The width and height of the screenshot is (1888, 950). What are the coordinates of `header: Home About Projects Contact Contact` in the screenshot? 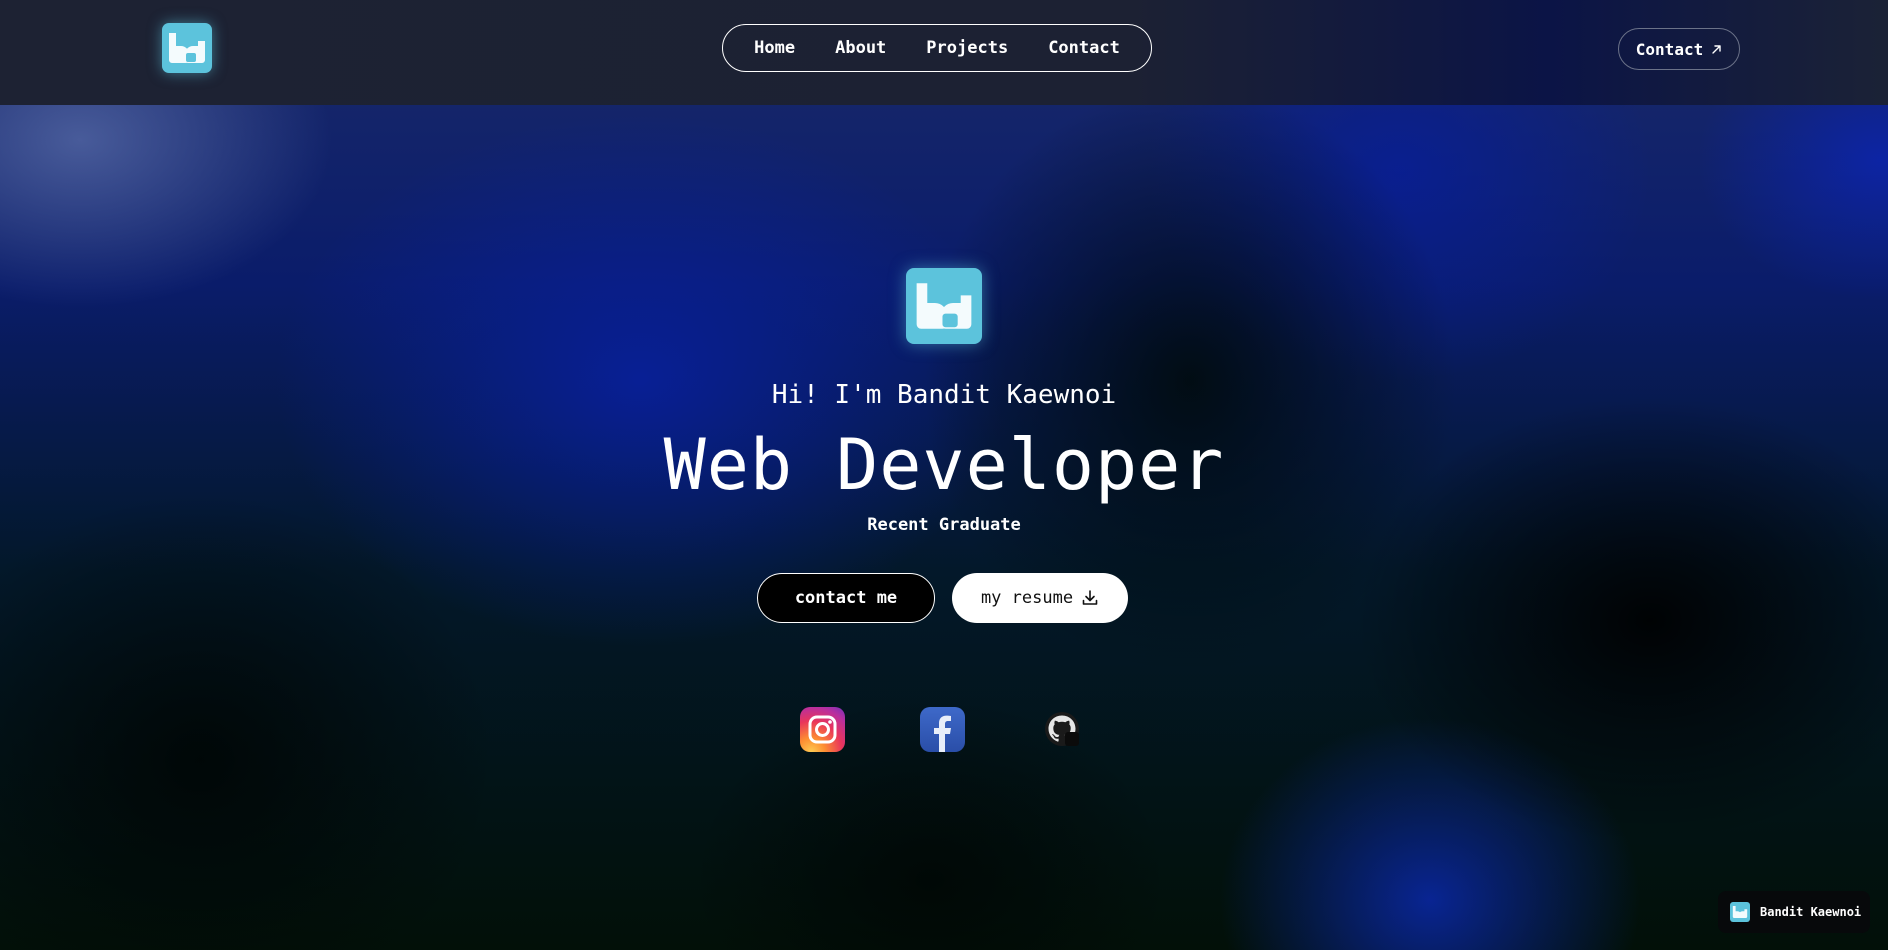 It's located at (944, 52).